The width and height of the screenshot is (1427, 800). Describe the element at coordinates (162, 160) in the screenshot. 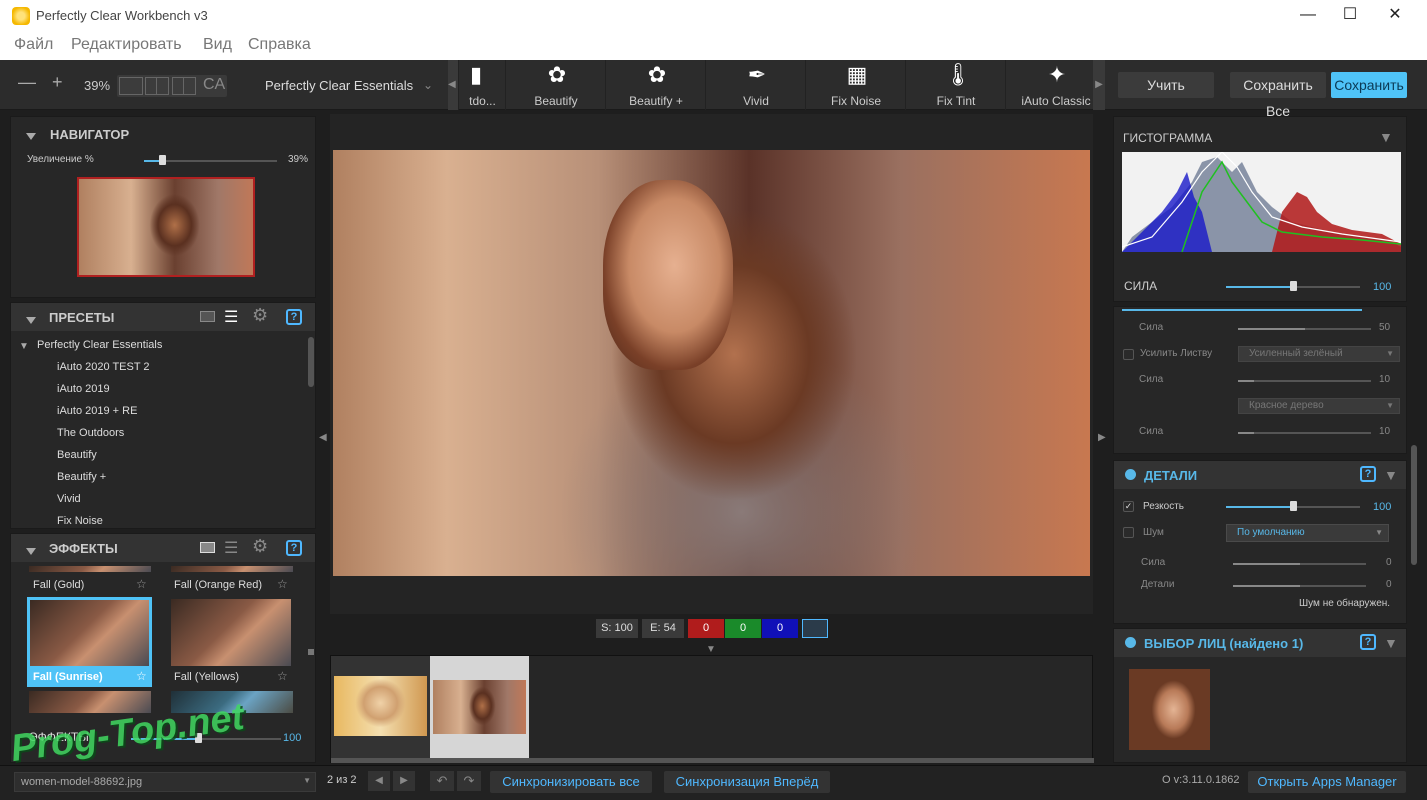

I see `navigator-zoom-knob` at that location.